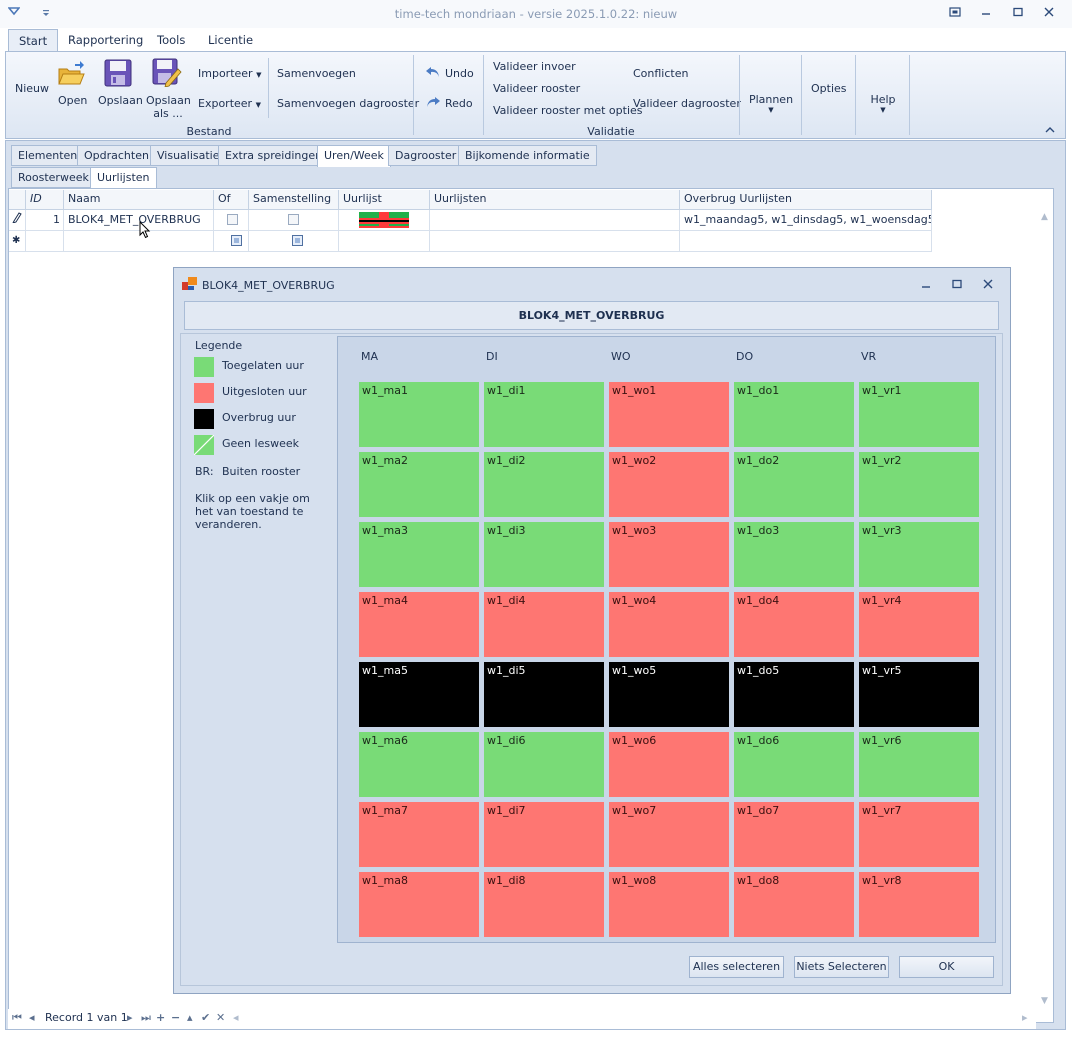 This screenshot has width=1072, height=1046. What do you see at coordinates (419, 904) in the screenshot?
I see `hour-cell: w1_ma8` at bounding box center [419, 904].